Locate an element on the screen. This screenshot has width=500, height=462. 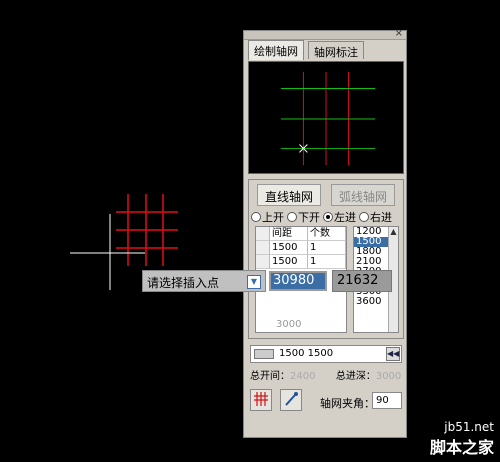
spacing-input-field: 1500 1500 ◀◀ is located at coordinates (326, 354).